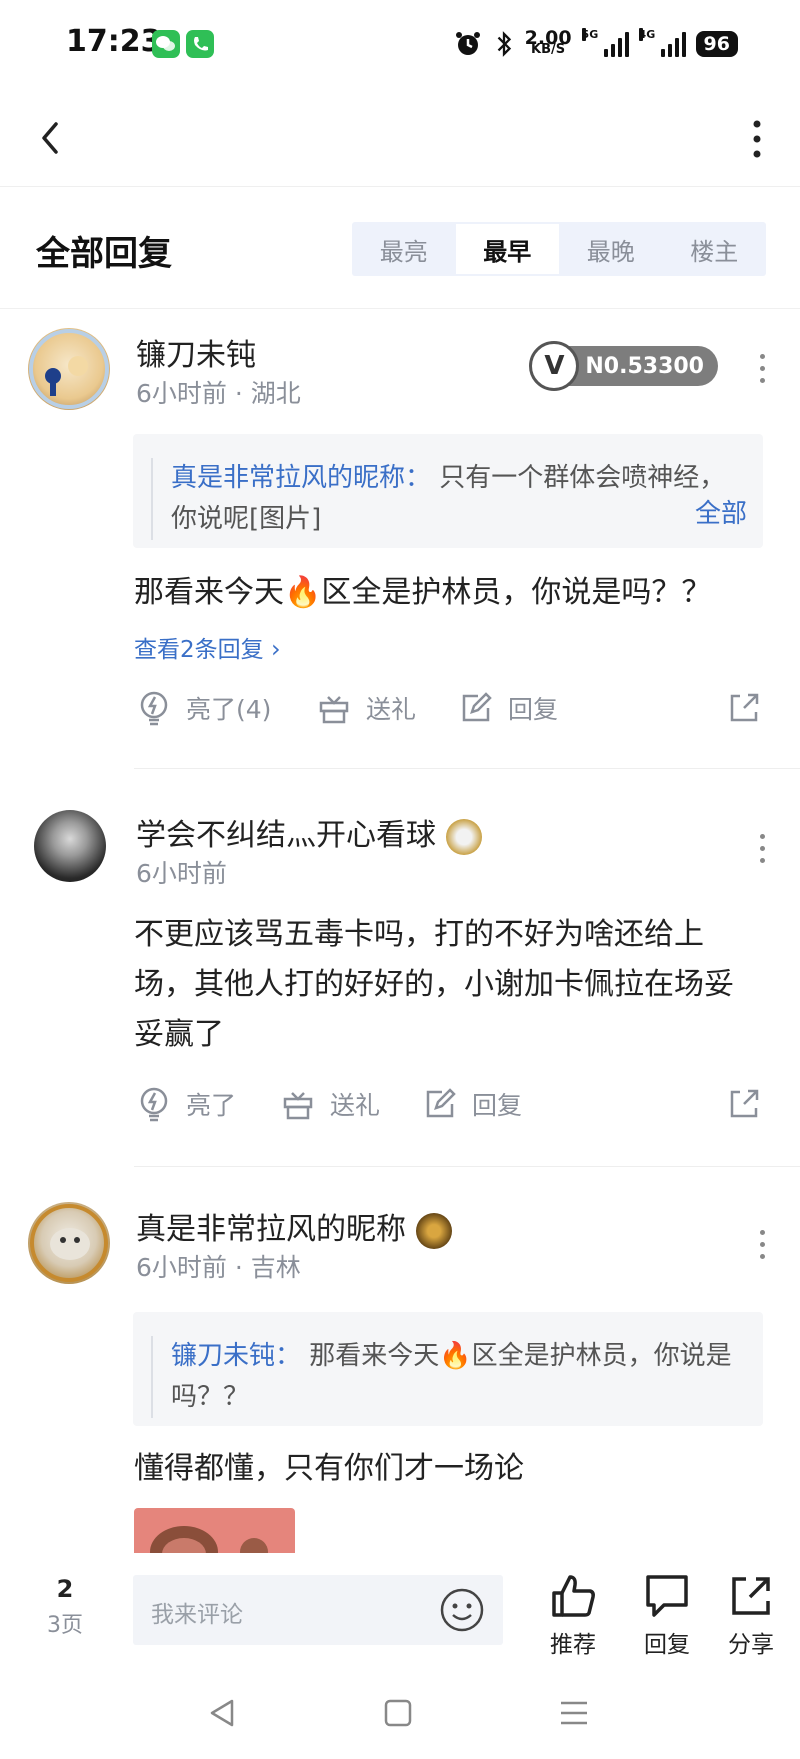 Image resolution: width=800 pixels, height=1759 pixels. What do you see at coordinates (181, 873) in the screenshot?
I see `comment-meta: 6小时前` at bounding box center [181, 873].